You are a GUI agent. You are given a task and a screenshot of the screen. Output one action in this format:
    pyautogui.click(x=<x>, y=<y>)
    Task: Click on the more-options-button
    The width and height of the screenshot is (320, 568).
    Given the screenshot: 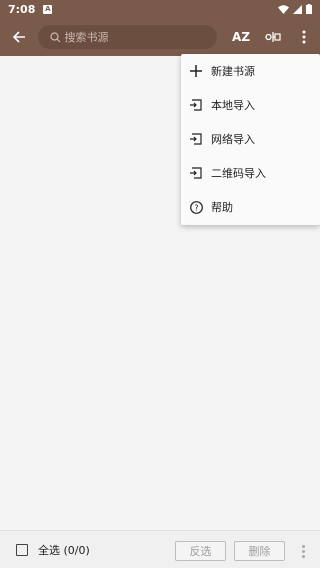 What is the action you would take?
    pyautogui.click(x=304, y=37)
    